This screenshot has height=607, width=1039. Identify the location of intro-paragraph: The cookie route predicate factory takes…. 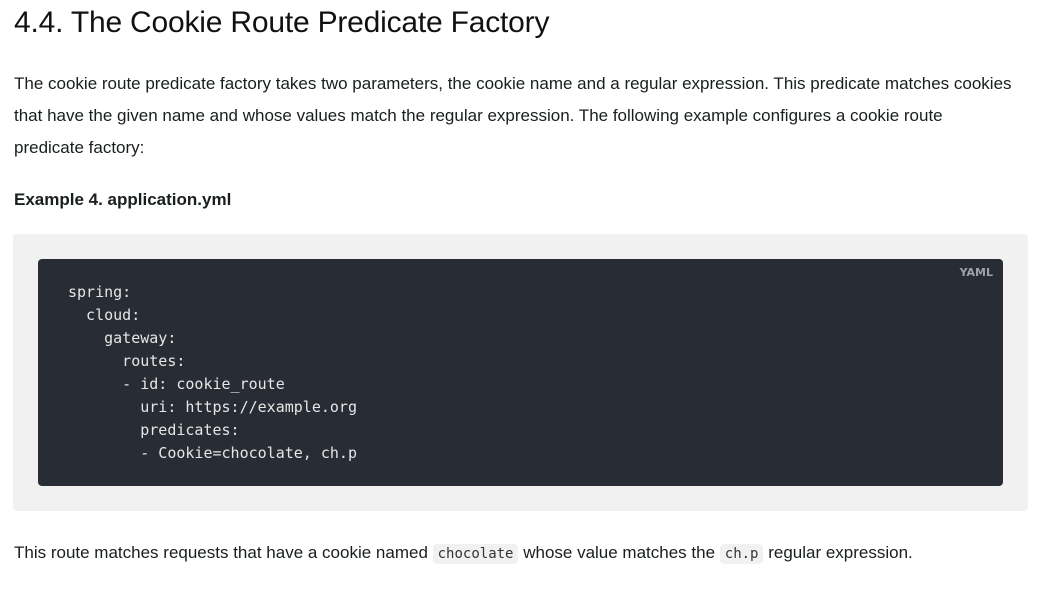
(513, 115).